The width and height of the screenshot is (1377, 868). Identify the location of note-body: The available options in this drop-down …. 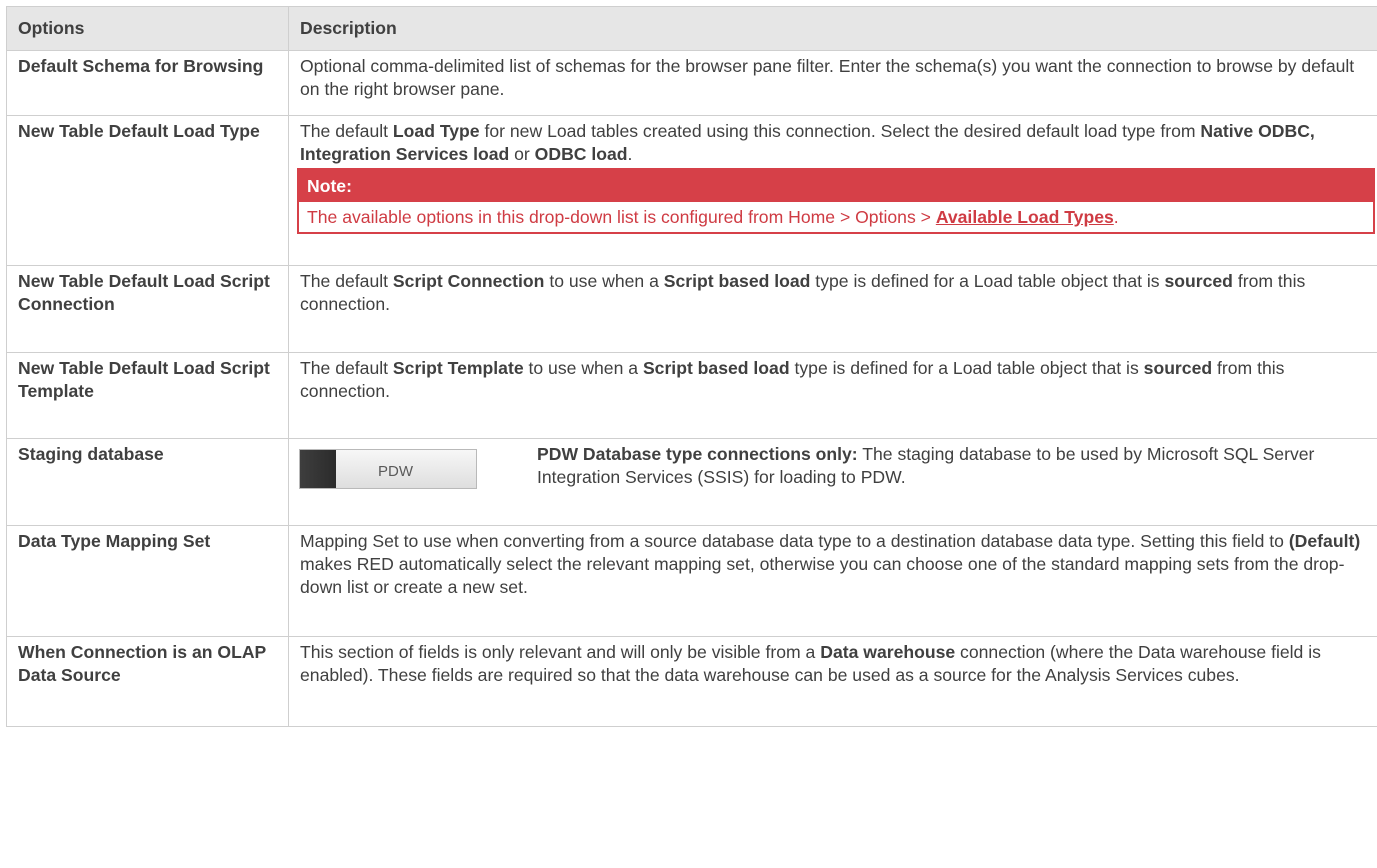
(836, 217).